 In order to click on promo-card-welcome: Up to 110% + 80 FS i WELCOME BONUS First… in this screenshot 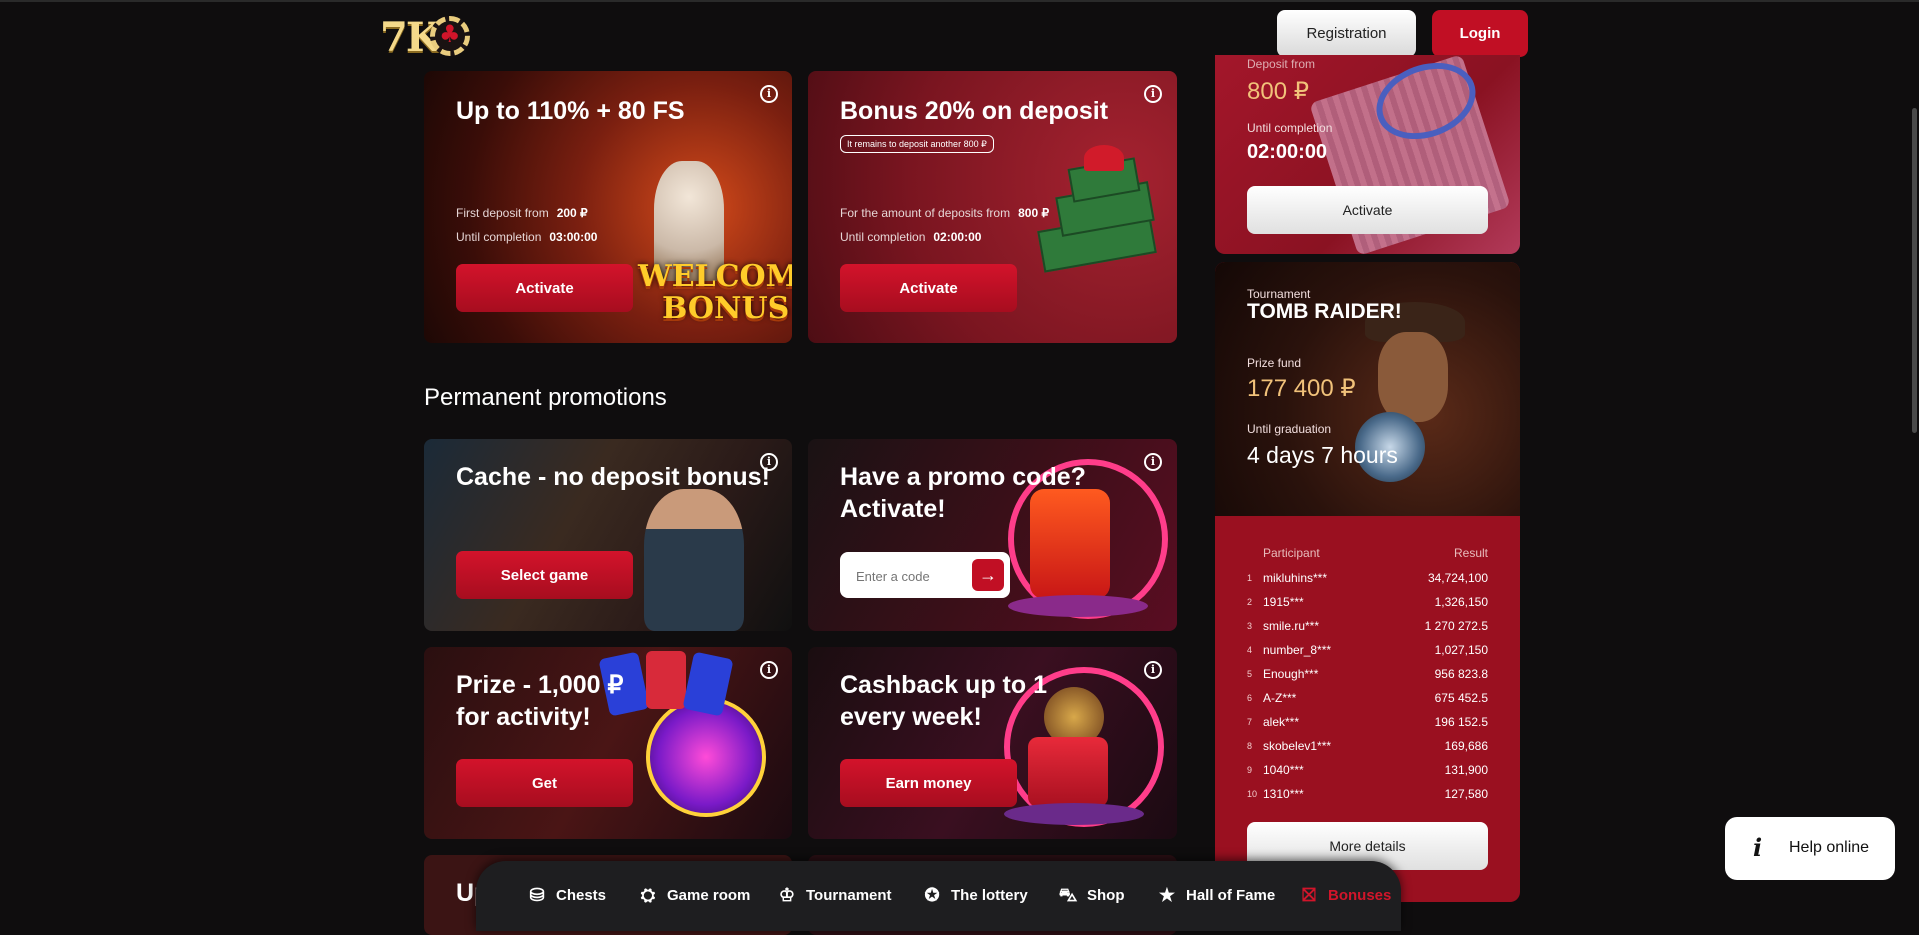, I will do `click(608, 207)`.